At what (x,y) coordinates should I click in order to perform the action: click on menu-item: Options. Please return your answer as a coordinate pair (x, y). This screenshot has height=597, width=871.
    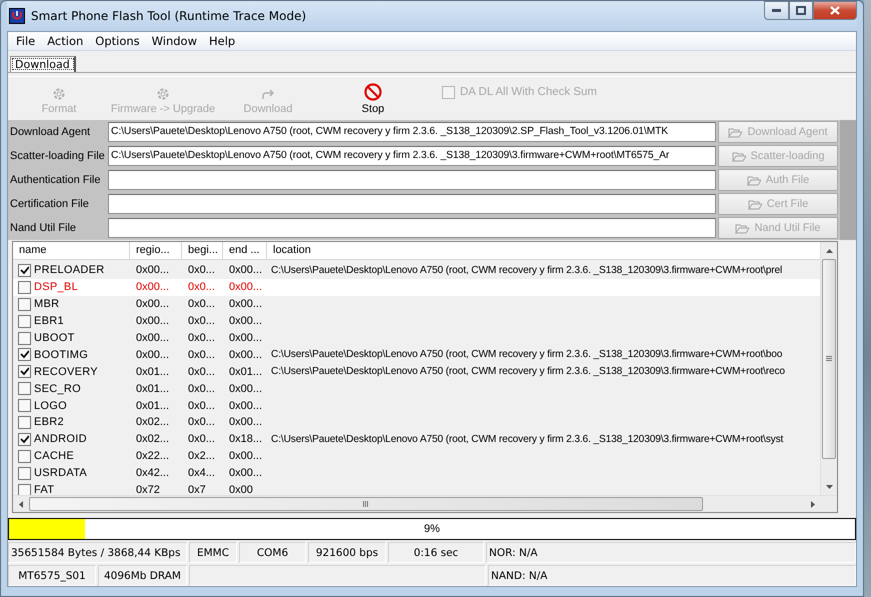
    Looking at the image, I should click on (117, 41).